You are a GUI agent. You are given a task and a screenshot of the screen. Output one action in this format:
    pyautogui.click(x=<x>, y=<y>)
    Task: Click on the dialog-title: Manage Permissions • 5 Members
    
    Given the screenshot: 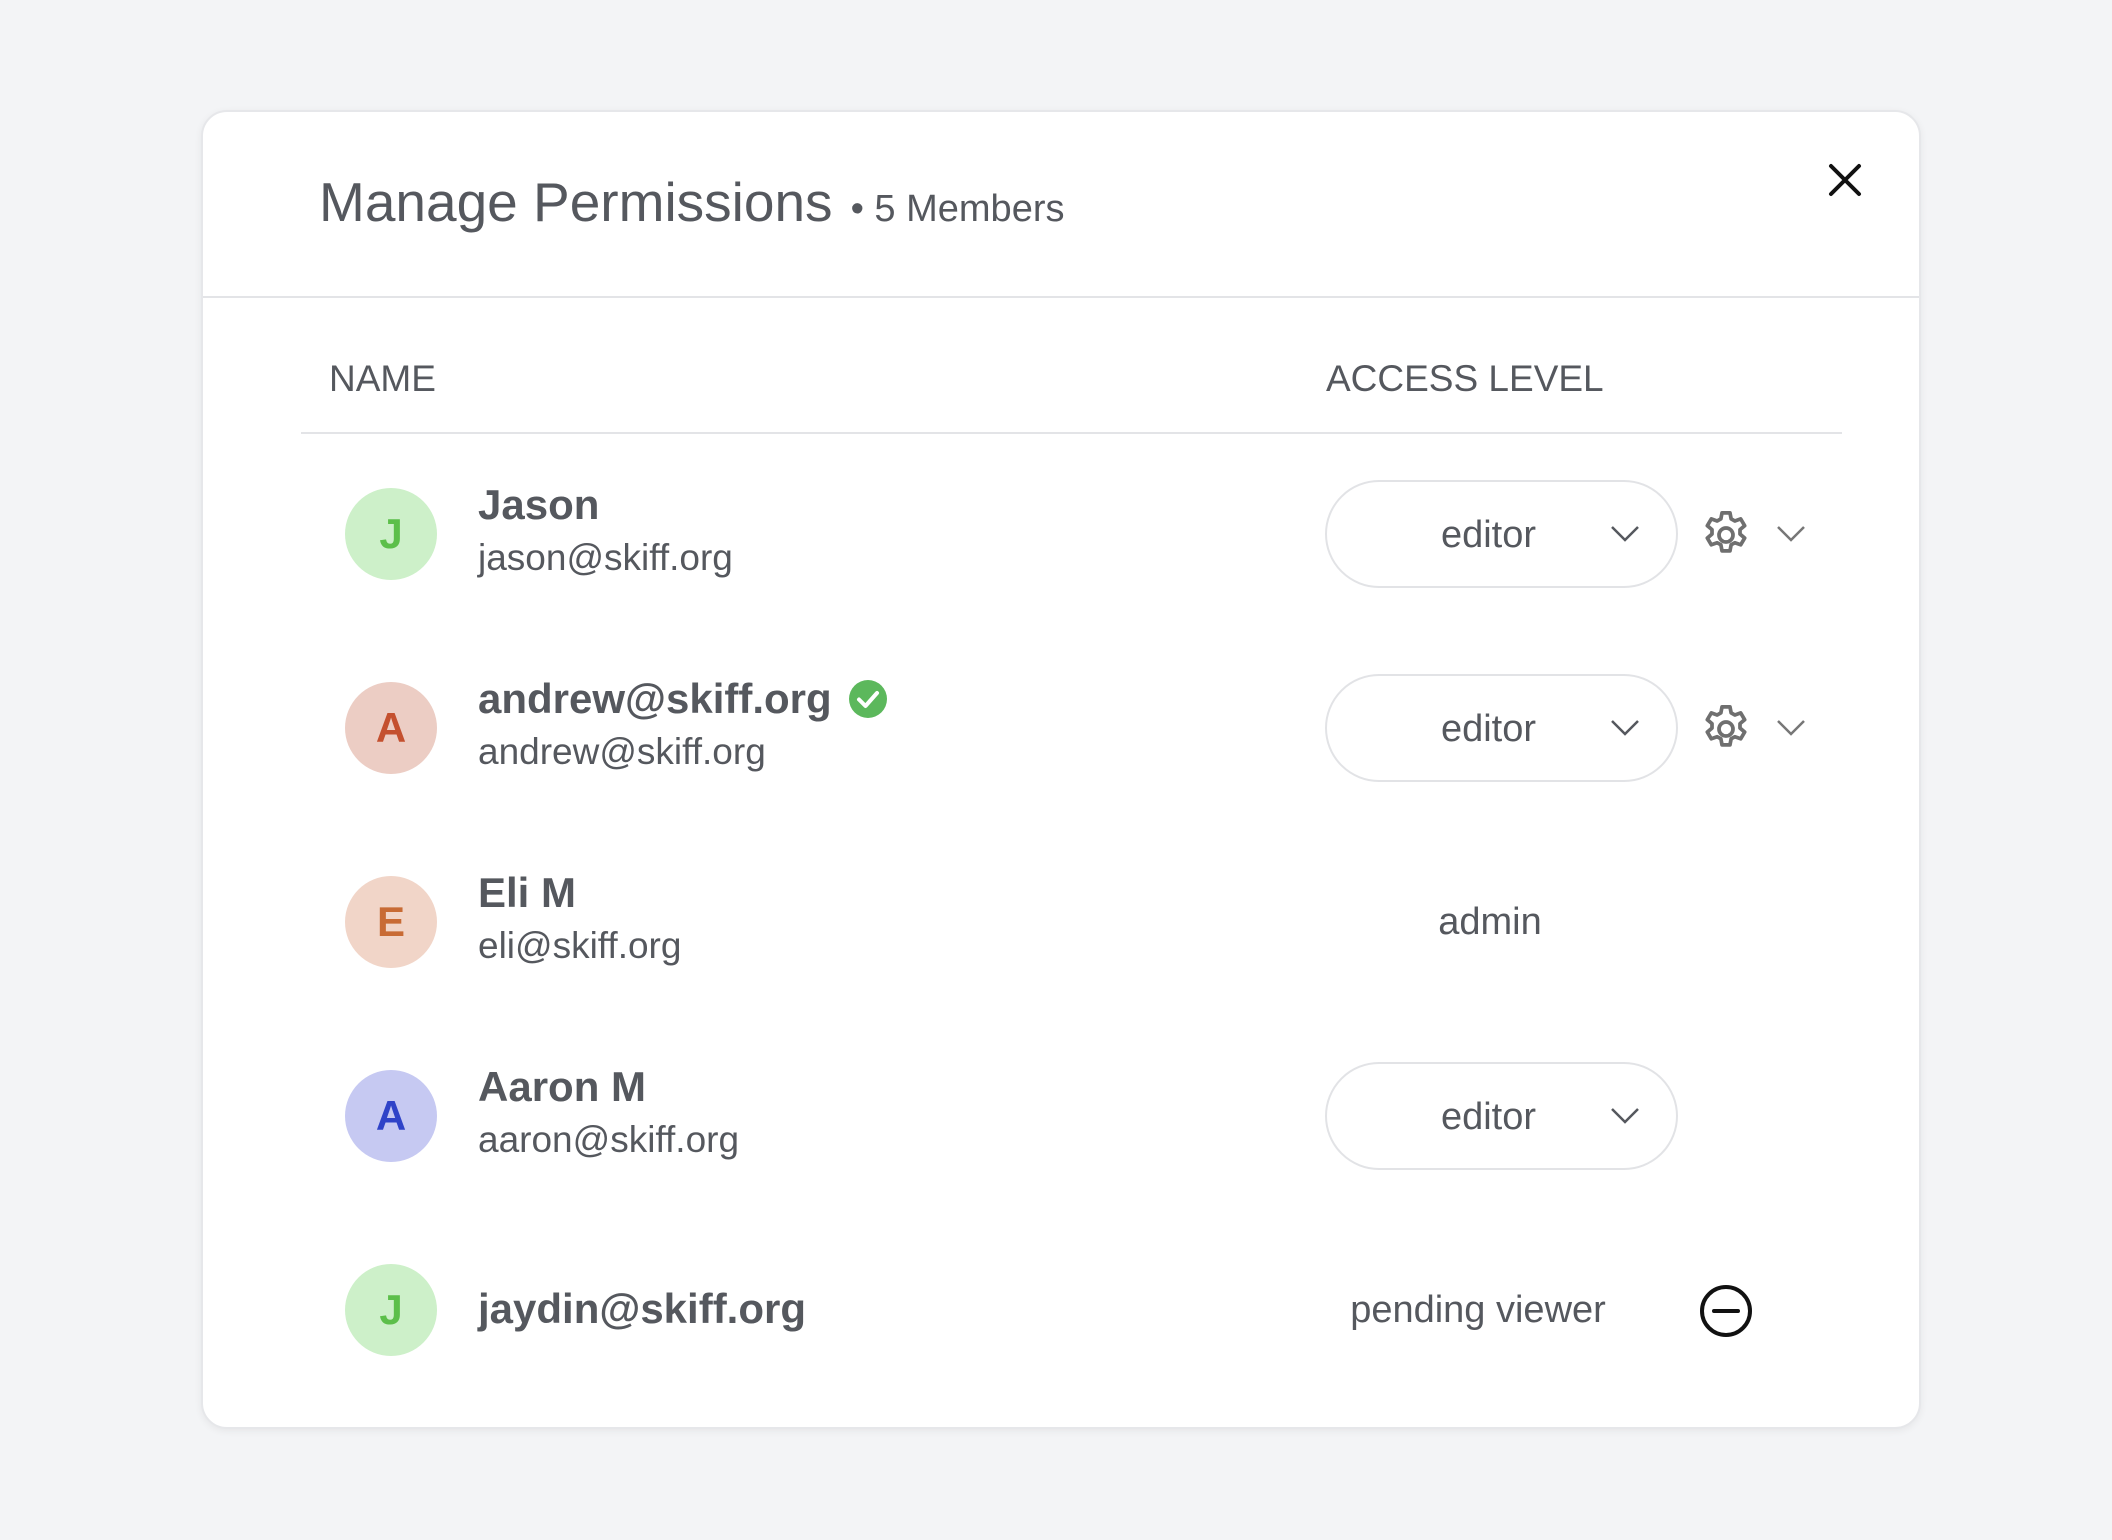 What is the action you would take?
    pyautogui.click(x=691, y=202)
    